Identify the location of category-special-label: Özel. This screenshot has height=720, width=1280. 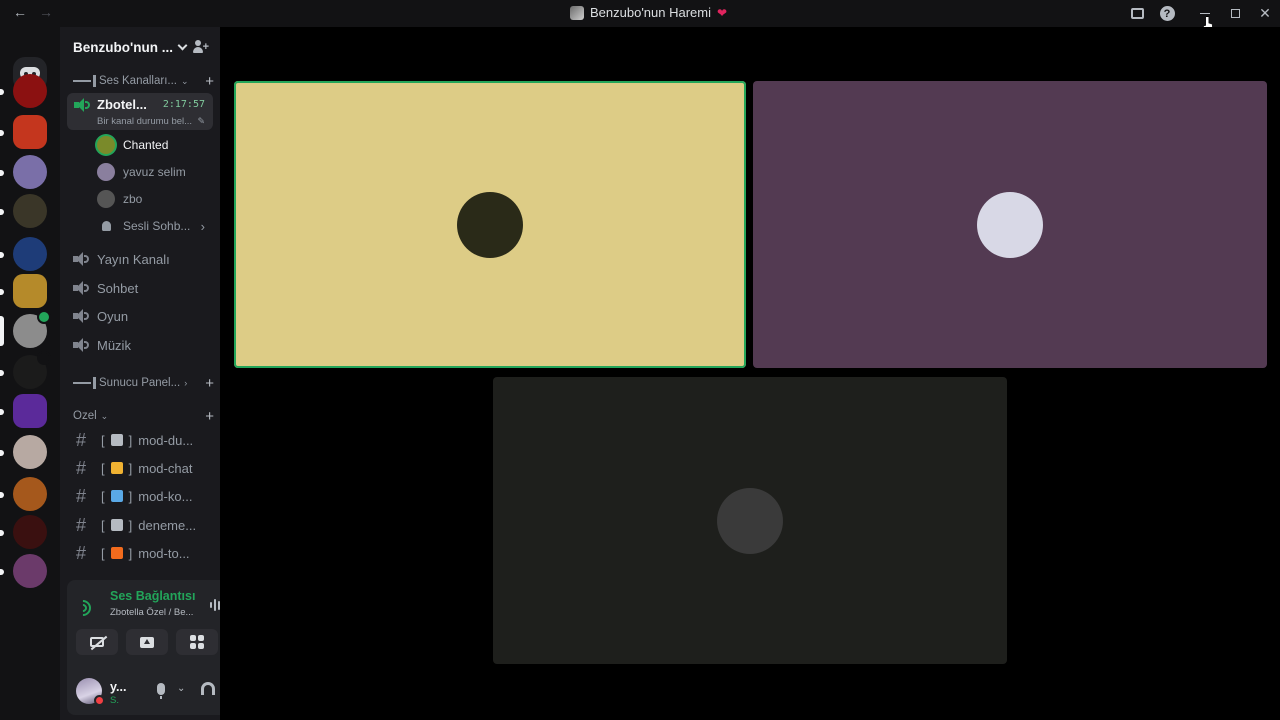
(85, 416).